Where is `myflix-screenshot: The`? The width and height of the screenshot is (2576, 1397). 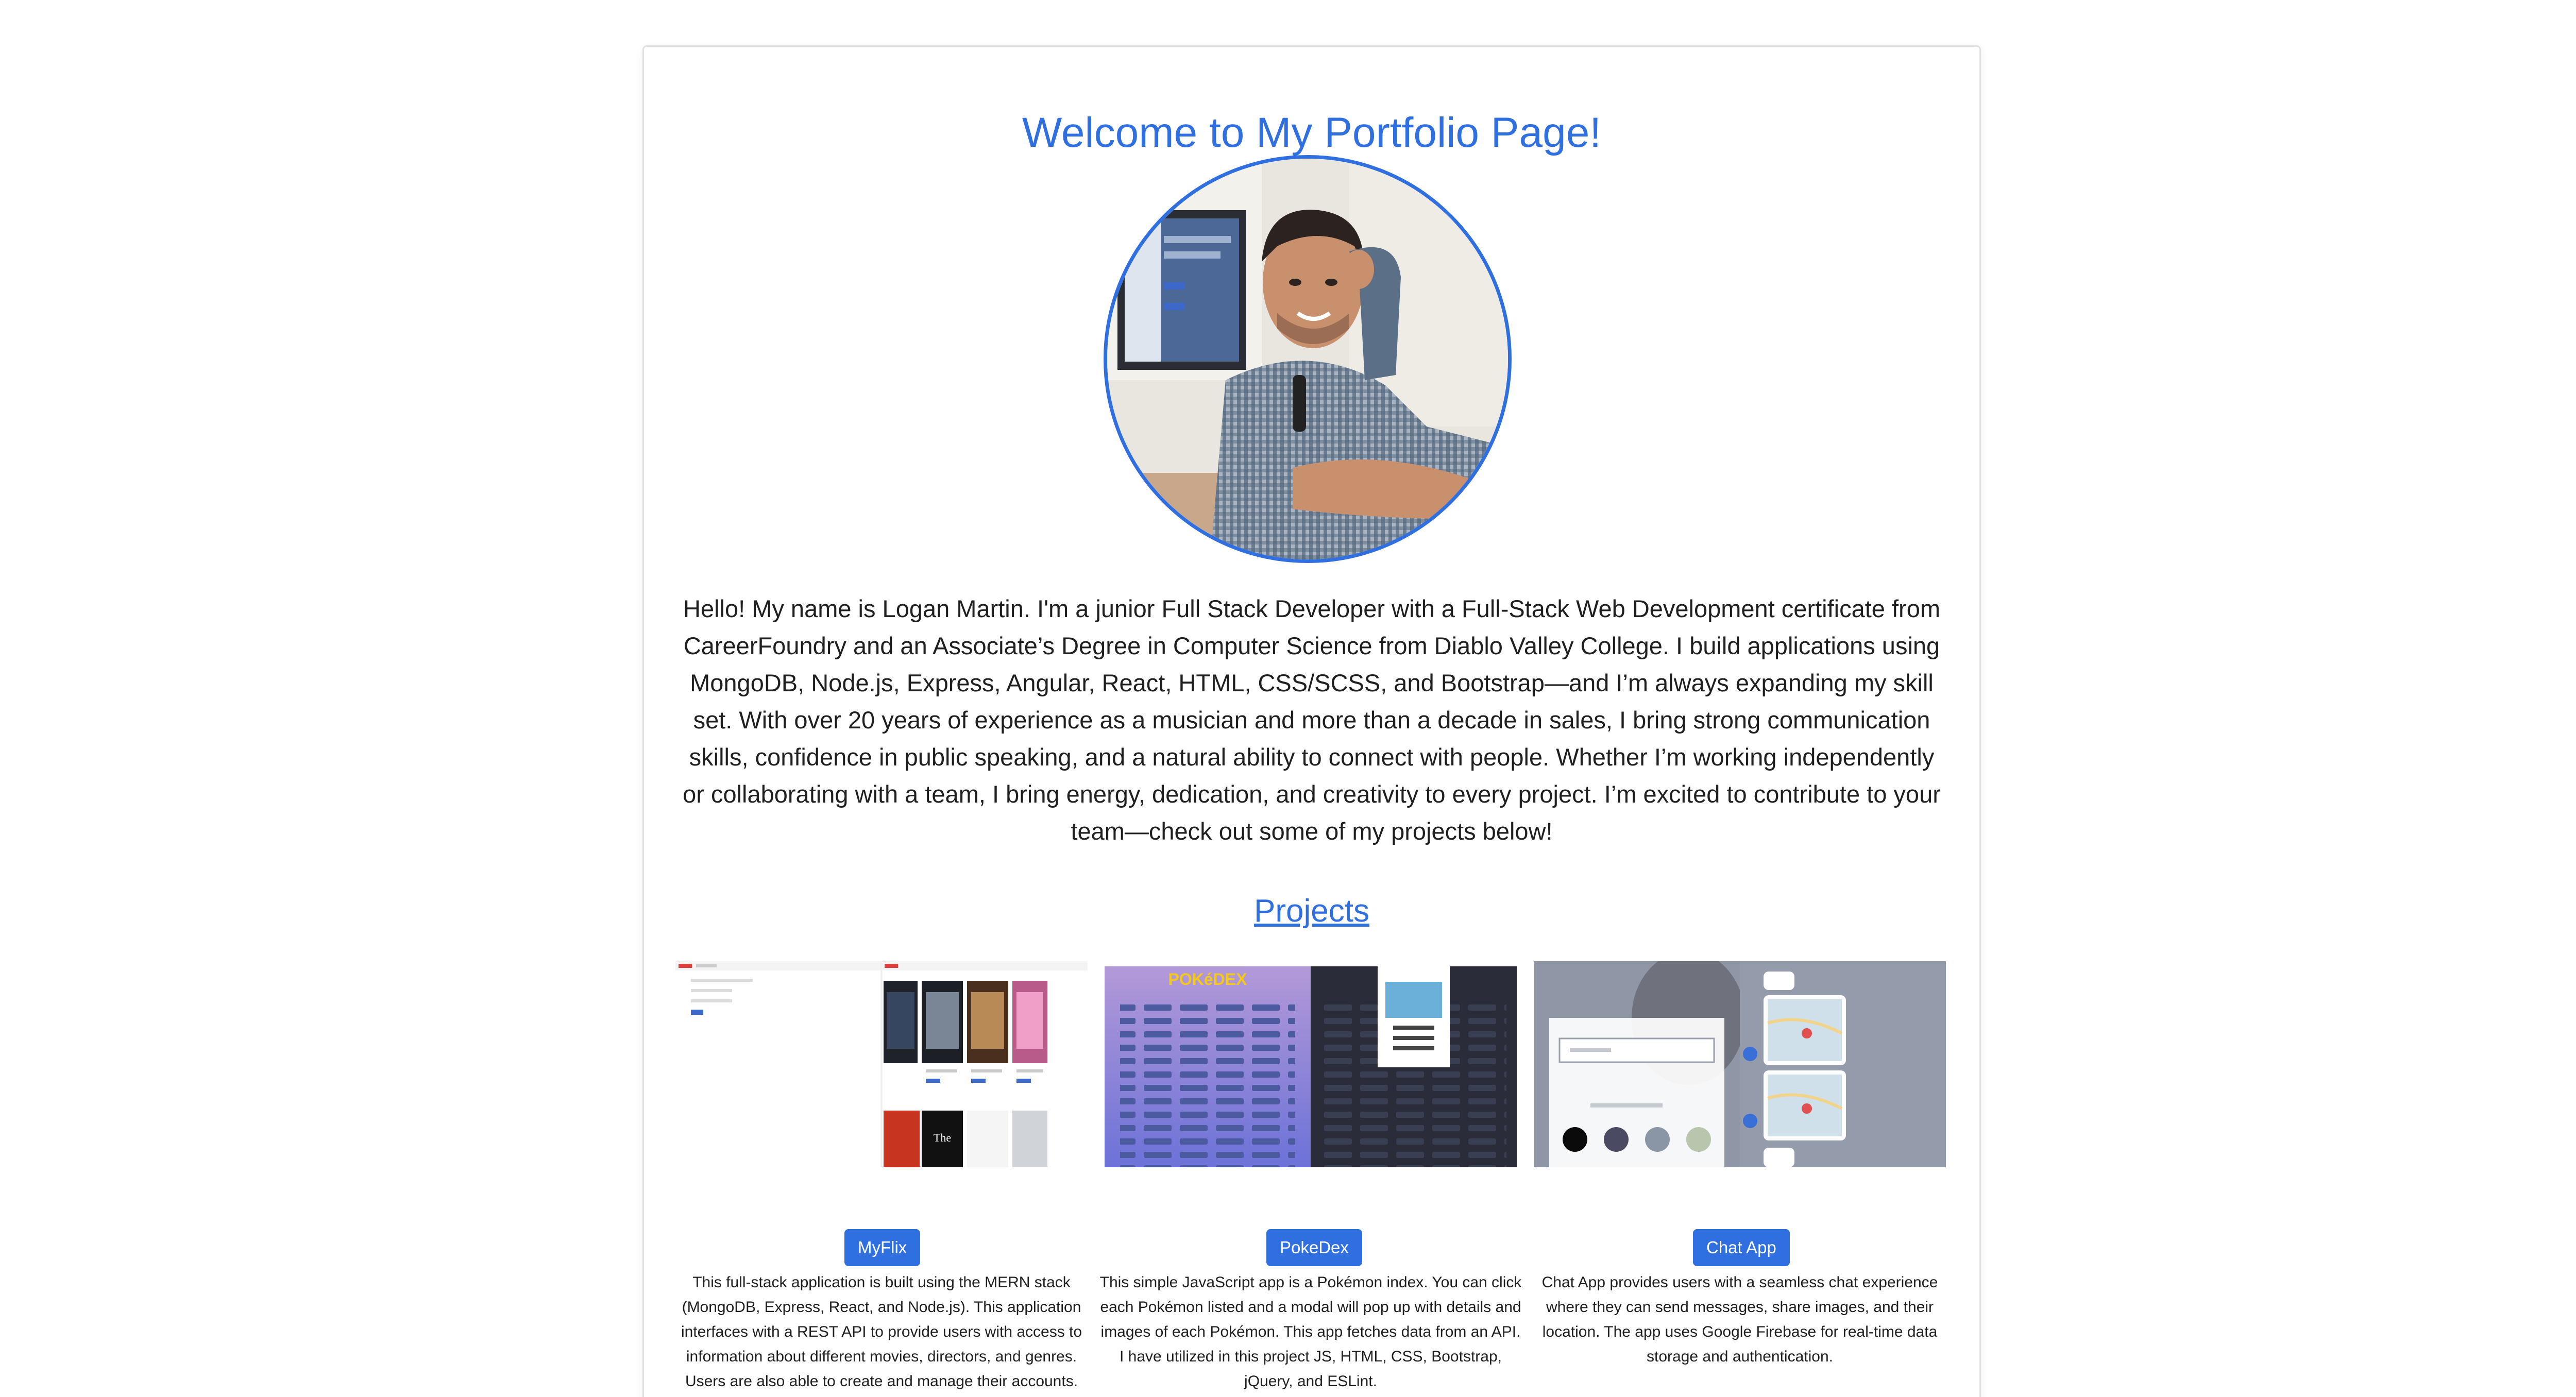 myflix-screenshot: The is located at coordinates (881, 1064).